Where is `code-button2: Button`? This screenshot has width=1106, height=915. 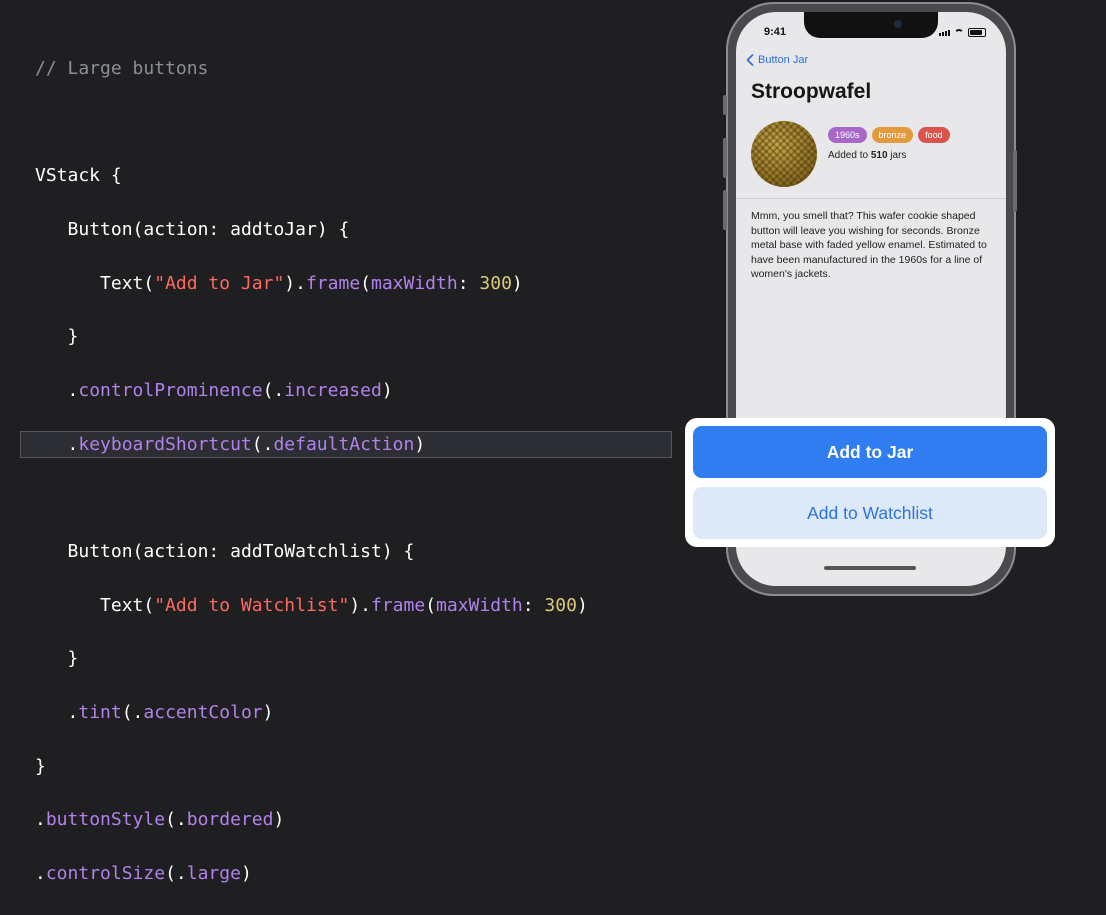
code-button2: Button is located at coordinates (100, 552).